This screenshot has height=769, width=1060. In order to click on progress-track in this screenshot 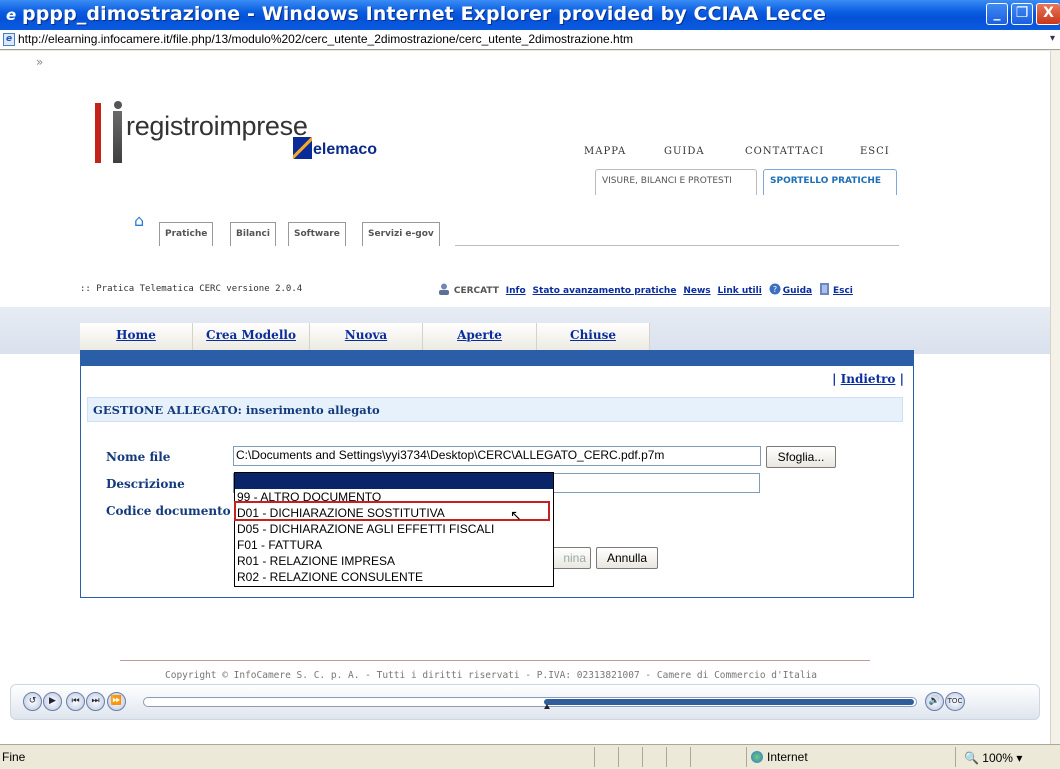, I will do `click(530, 703)`.